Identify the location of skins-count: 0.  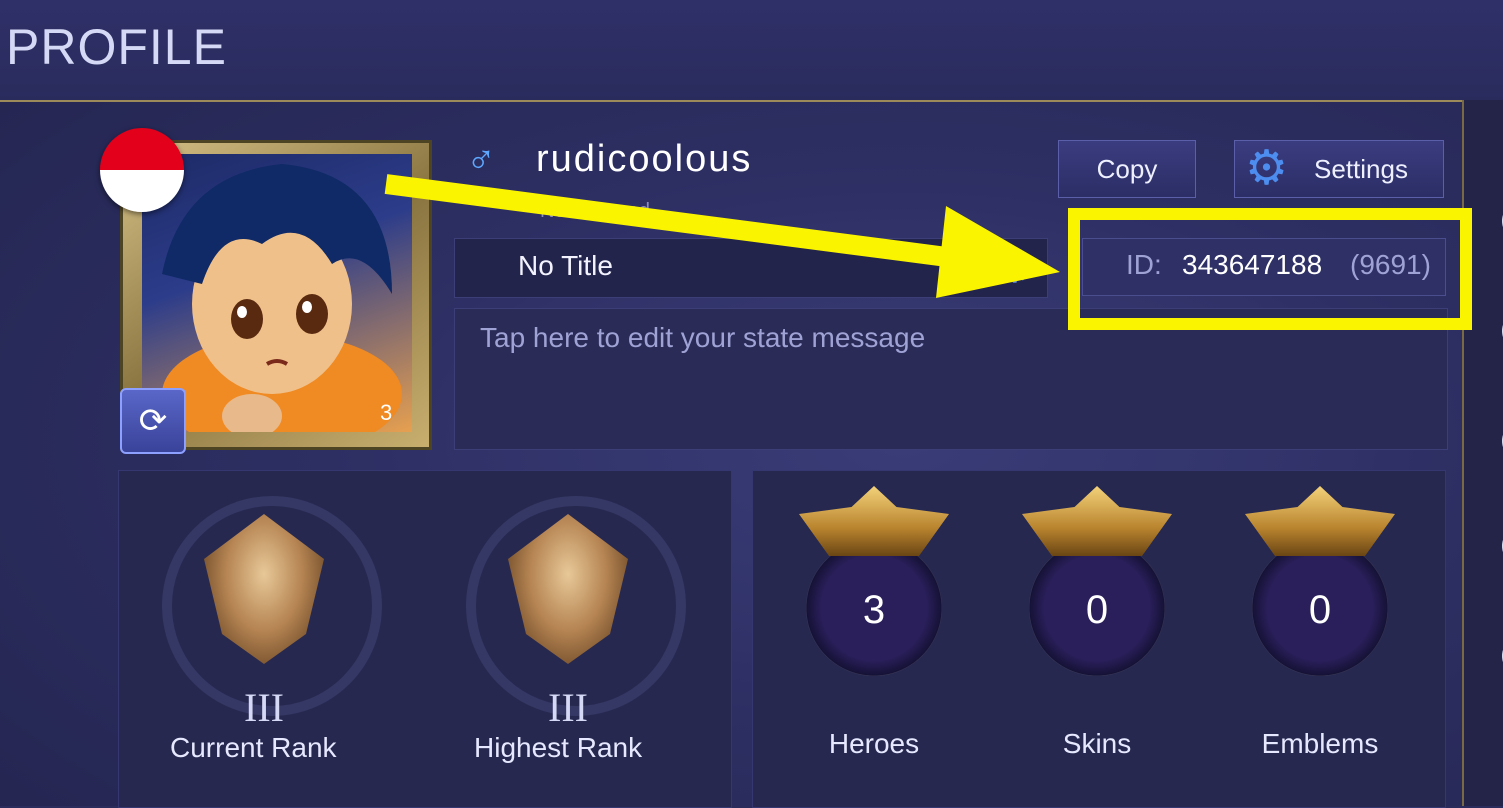
(1097, 610).